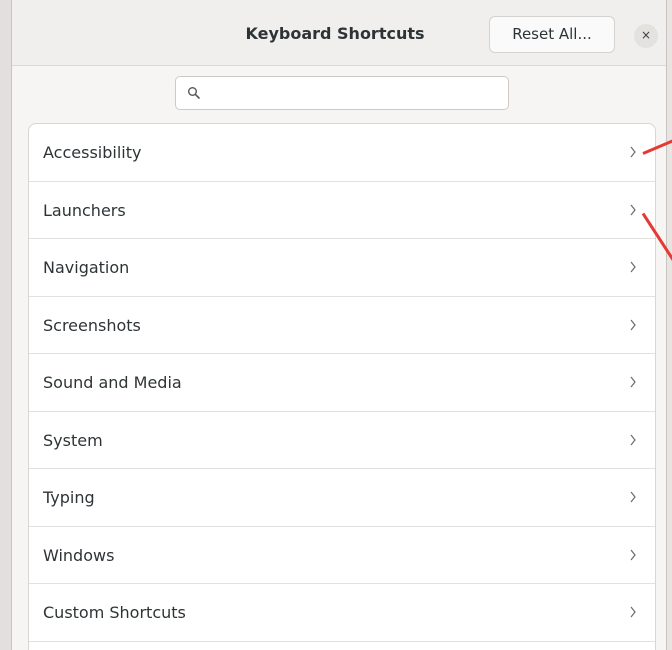 The width and height of the screenshot is (672, 650). Describe the element at coordinates (646, 36) in the screenshot. I see `close-icon: ×` at that location.